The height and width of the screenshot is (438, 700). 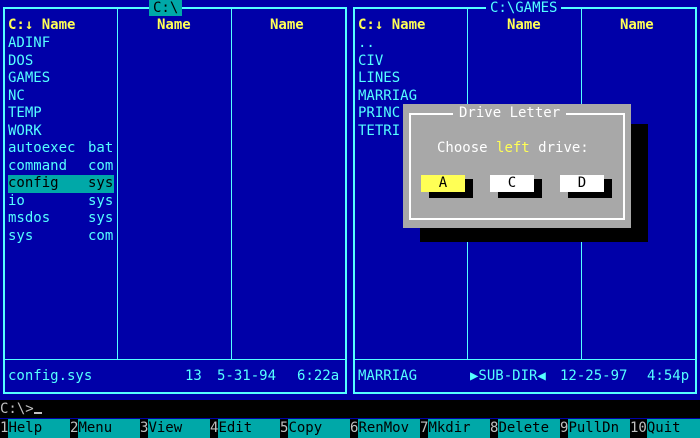 What do you see at coordinates (63, 237) in the screenshot?
I see `file-item: sys com` at bounding box center [63, 237].